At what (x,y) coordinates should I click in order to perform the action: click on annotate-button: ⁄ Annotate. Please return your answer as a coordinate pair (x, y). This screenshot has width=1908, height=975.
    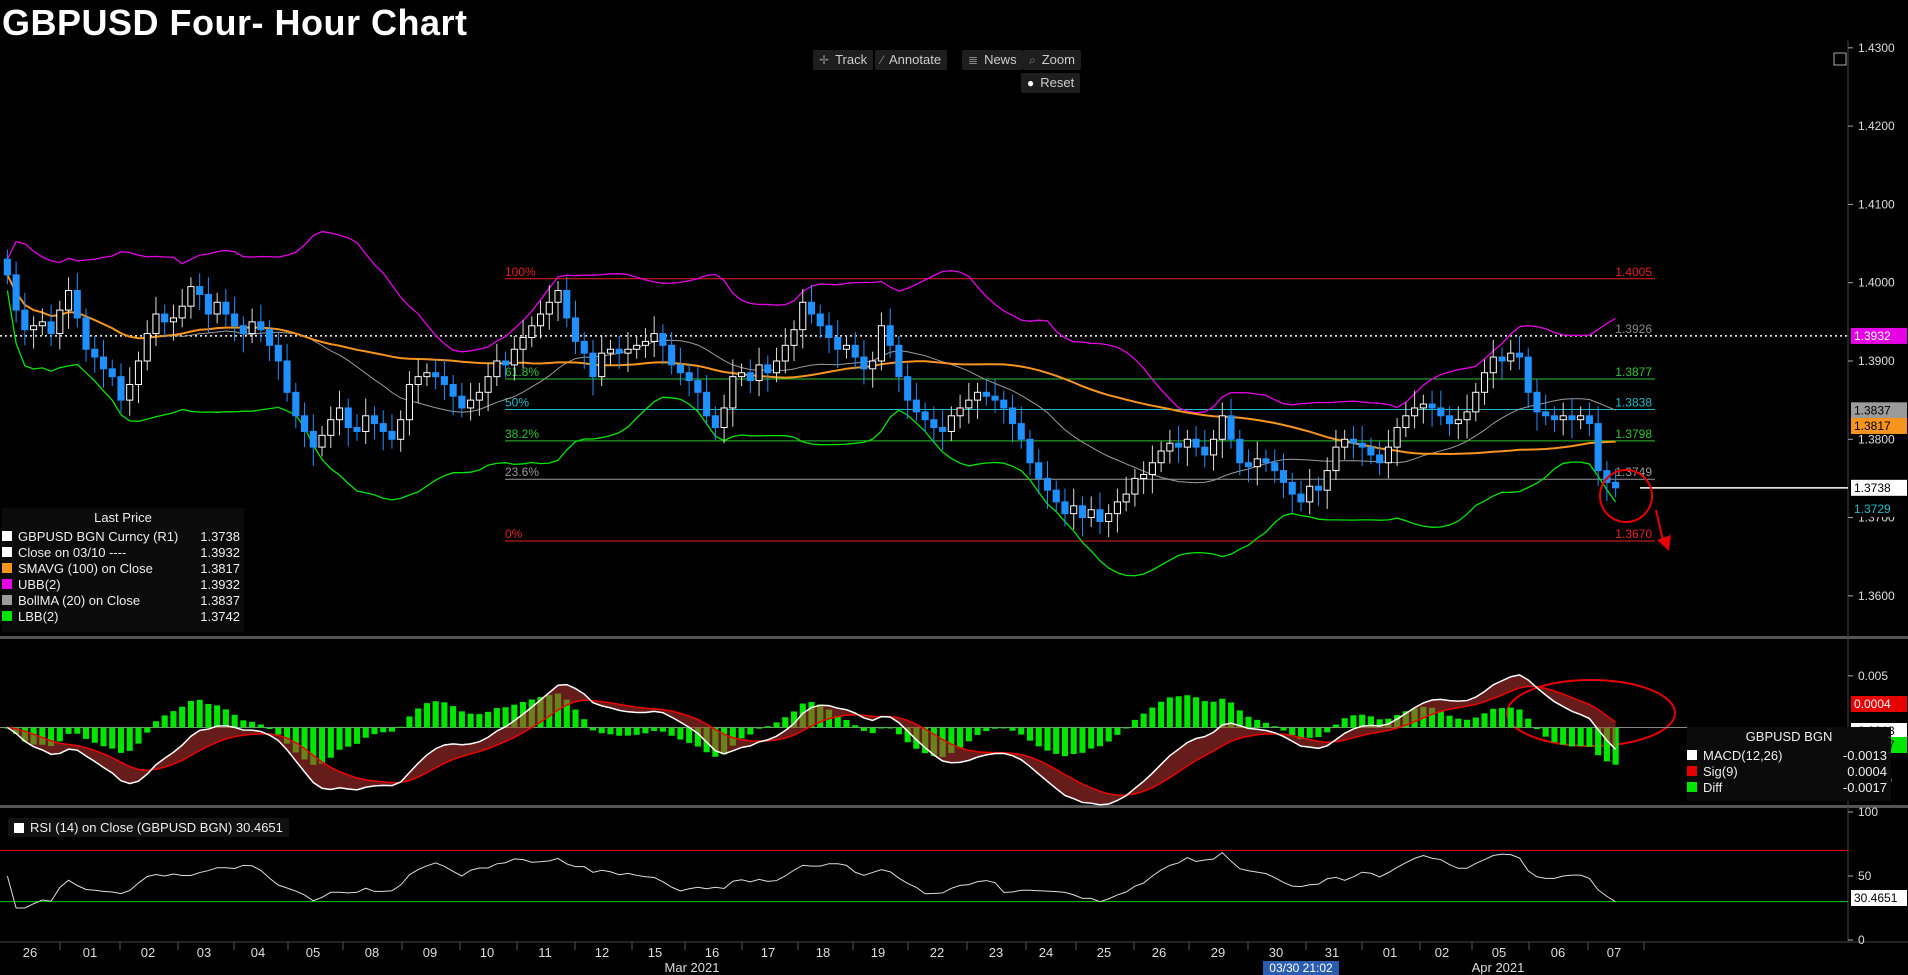
    Looking at the image, I should click on (911, 60).